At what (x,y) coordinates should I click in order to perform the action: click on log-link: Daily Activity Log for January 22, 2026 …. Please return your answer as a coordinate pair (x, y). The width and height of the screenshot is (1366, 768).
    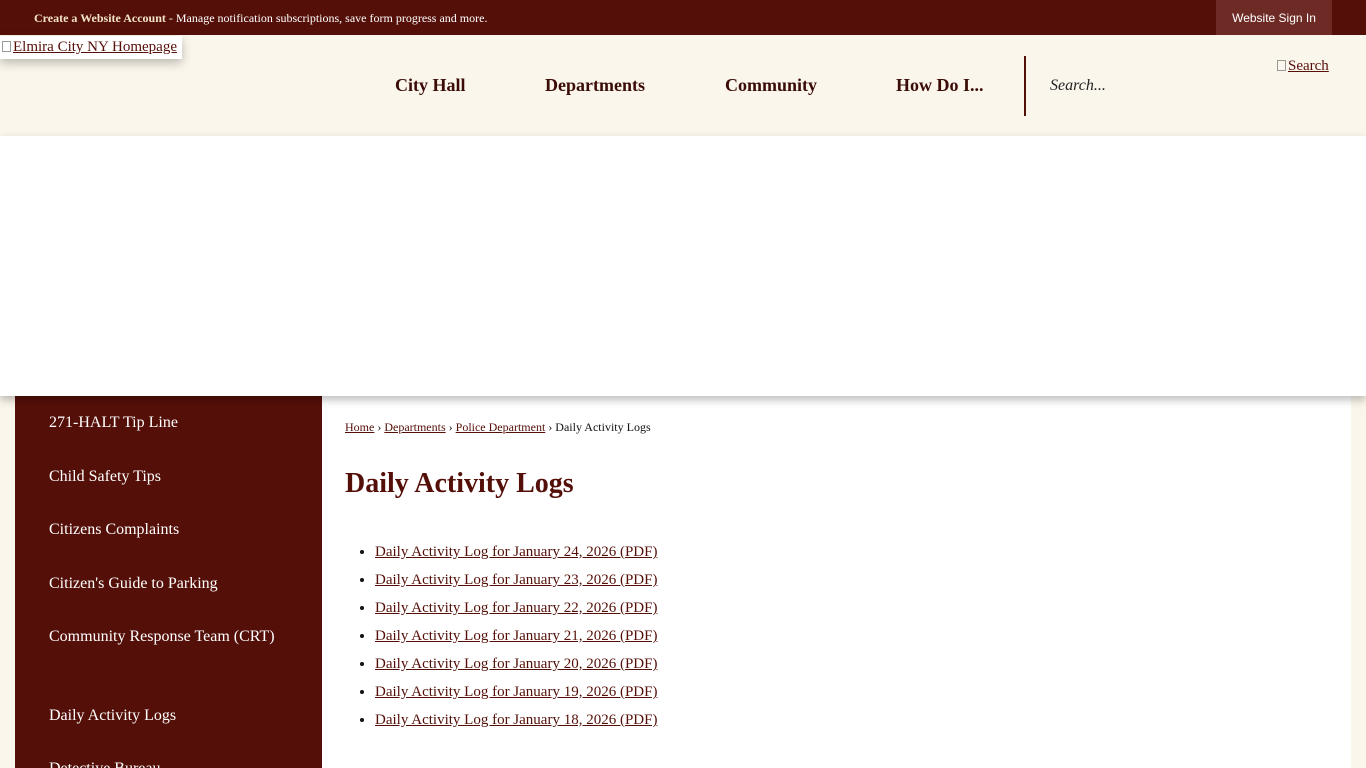
    Looking at the image, I should click on (516, 608).